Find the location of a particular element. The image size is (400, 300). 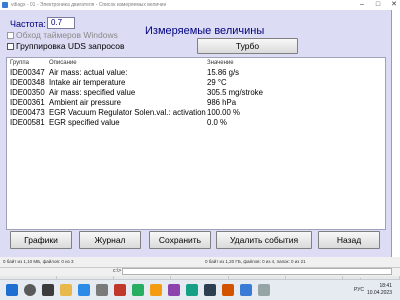

journal-button: Журнал is located at coordinates (110, 240).